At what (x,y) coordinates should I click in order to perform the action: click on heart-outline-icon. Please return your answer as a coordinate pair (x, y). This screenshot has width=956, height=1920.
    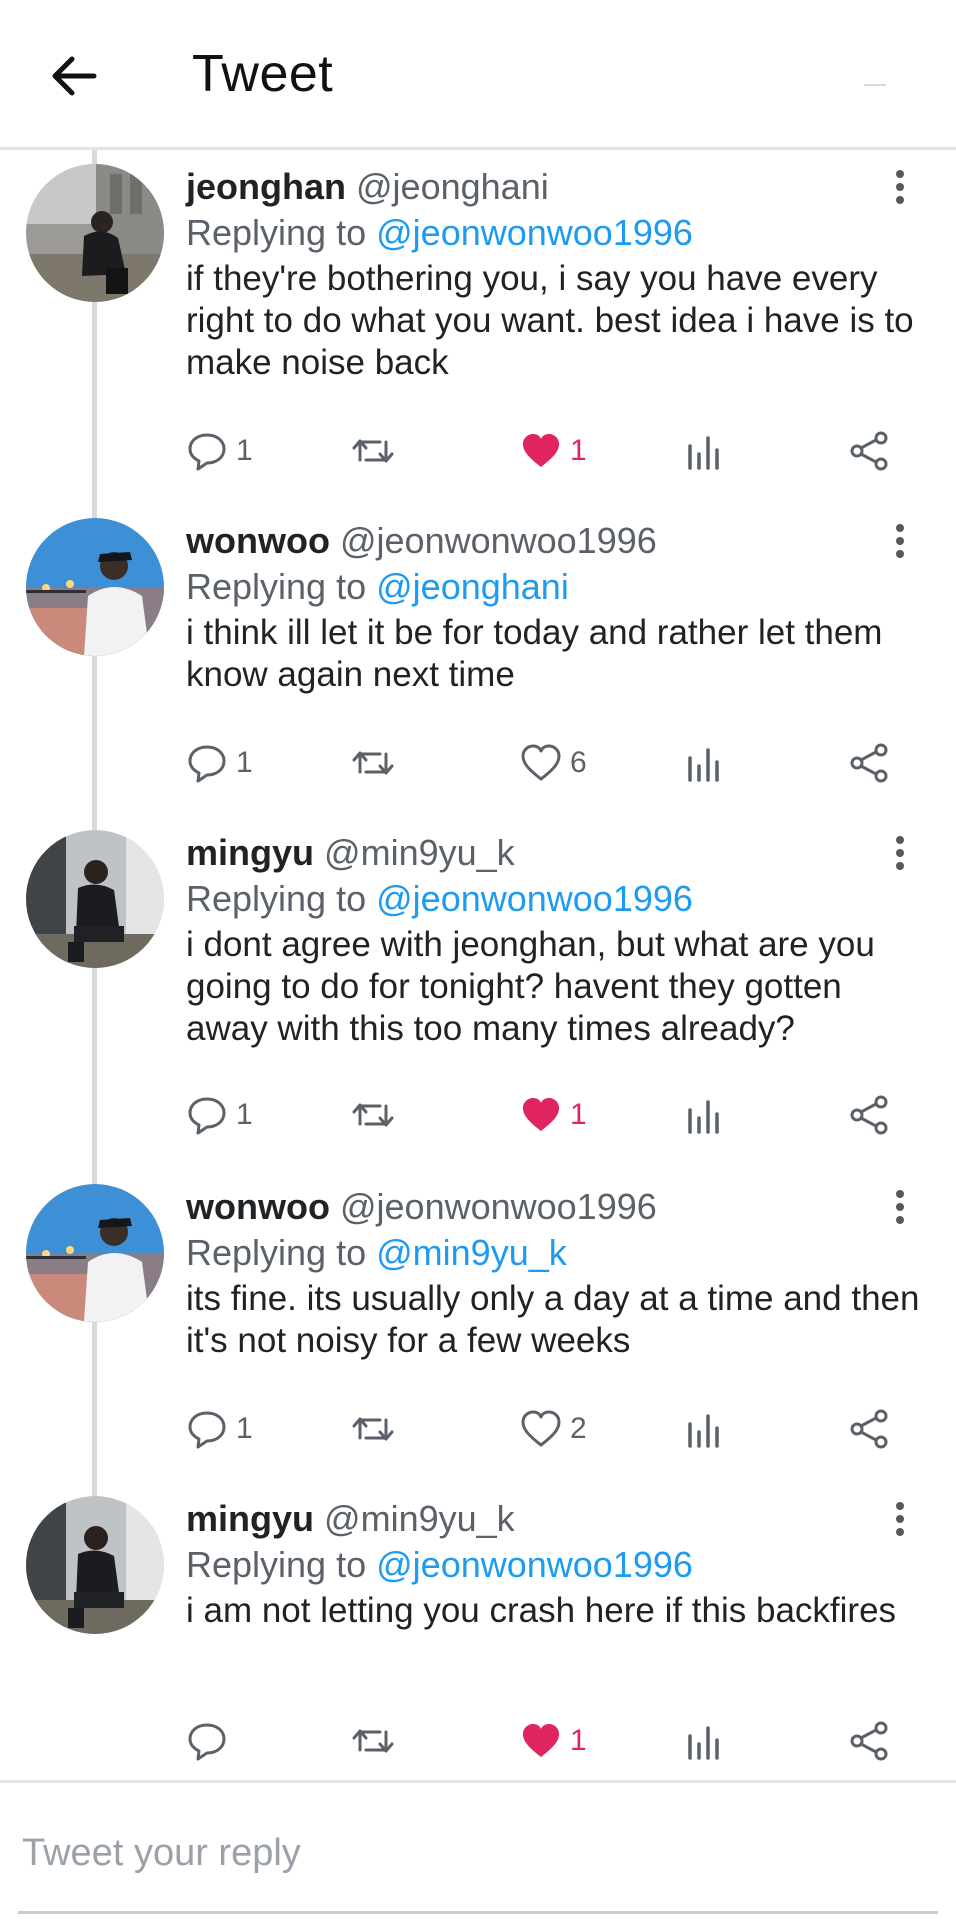
    Looking at the image, I should click on (541, 1428).